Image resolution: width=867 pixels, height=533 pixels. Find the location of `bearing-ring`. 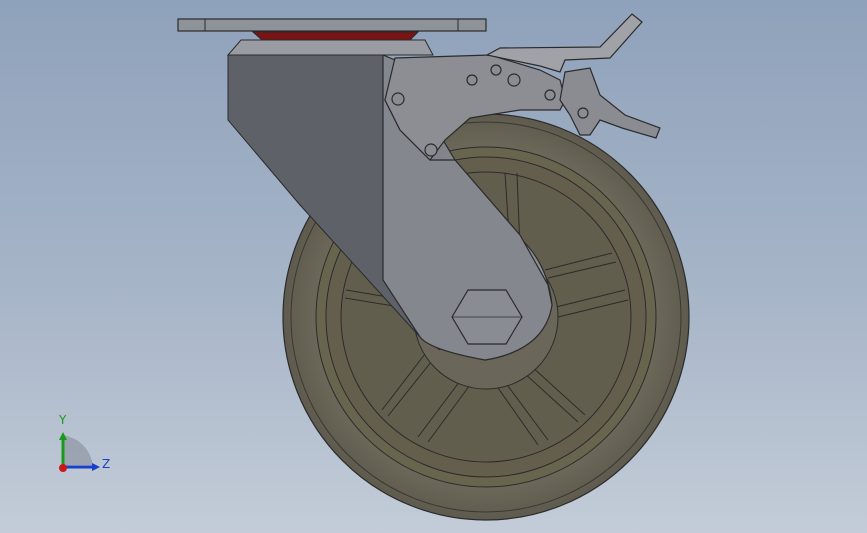

bearing-ring is located at coordinates (335, 36).